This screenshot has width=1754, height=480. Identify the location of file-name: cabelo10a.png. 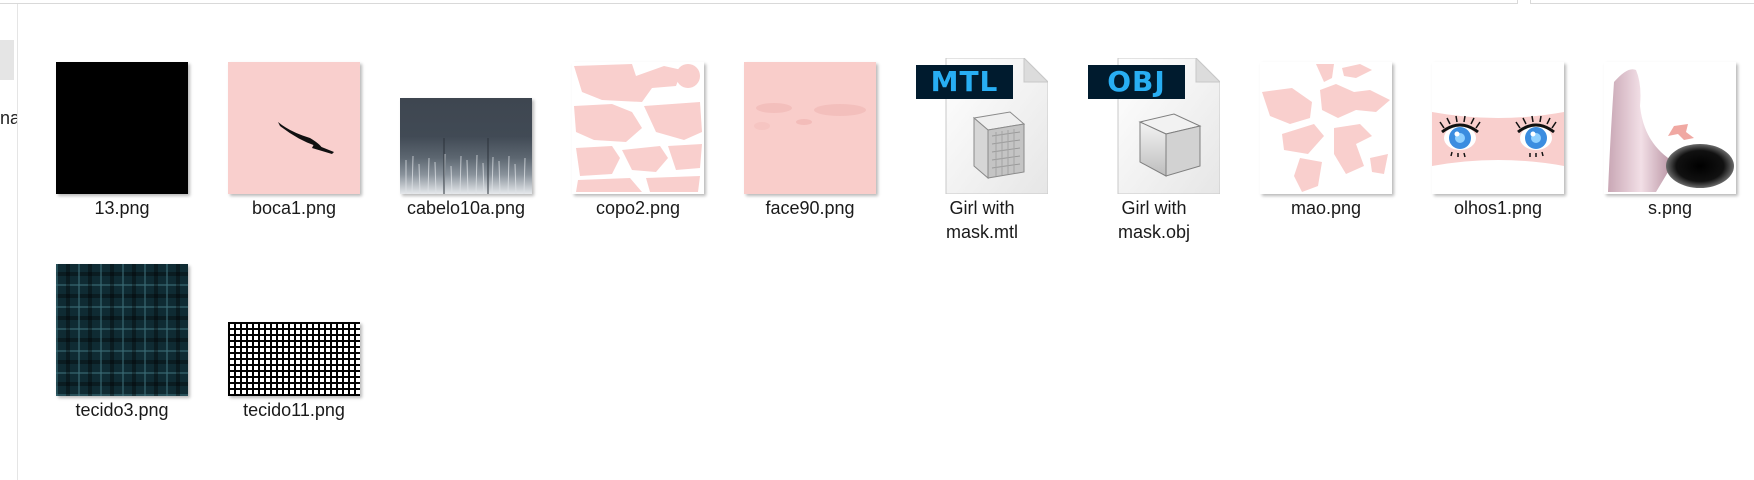
(466, 208).